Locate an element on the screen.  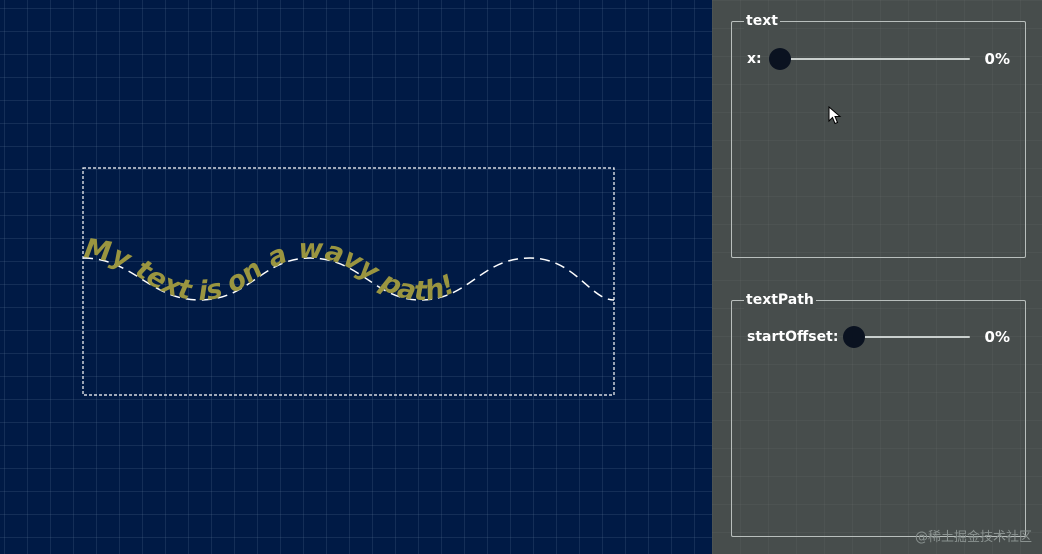
startoffset-control: startOffset: 0% is located at coordinates (878, 337).